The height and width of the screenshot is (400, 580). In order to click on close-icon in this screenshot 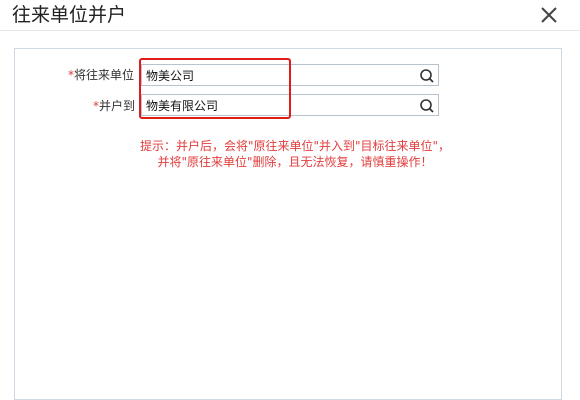, I will do `click(549, 15)`.